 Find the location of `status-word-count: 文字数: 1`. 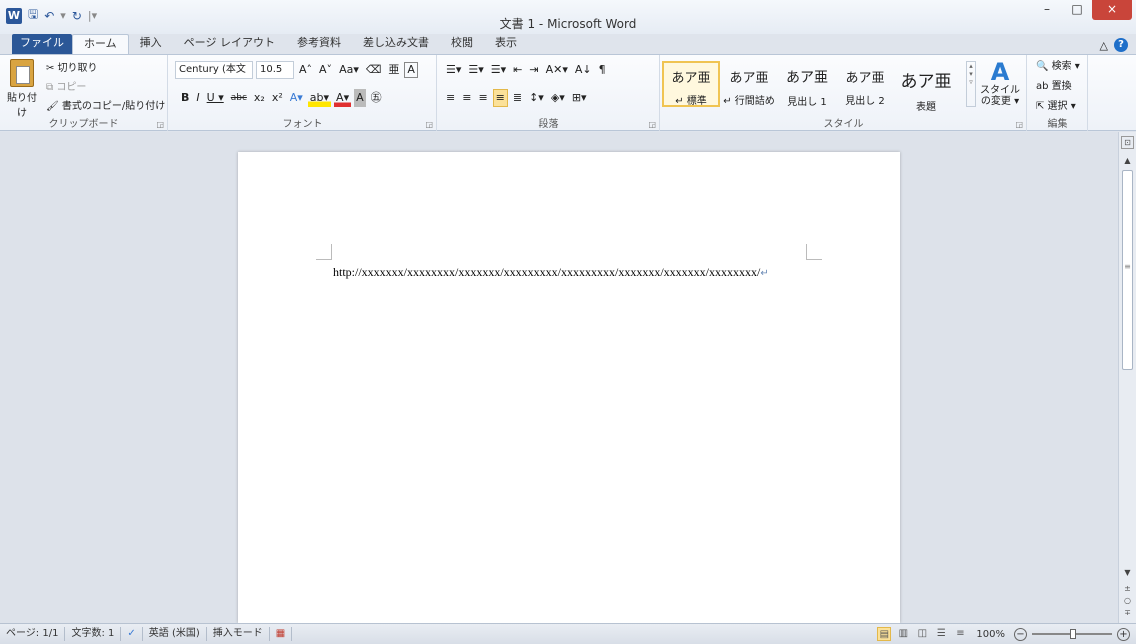

status-word-count: 文字数: 1 is located at coordinates (93, 634).